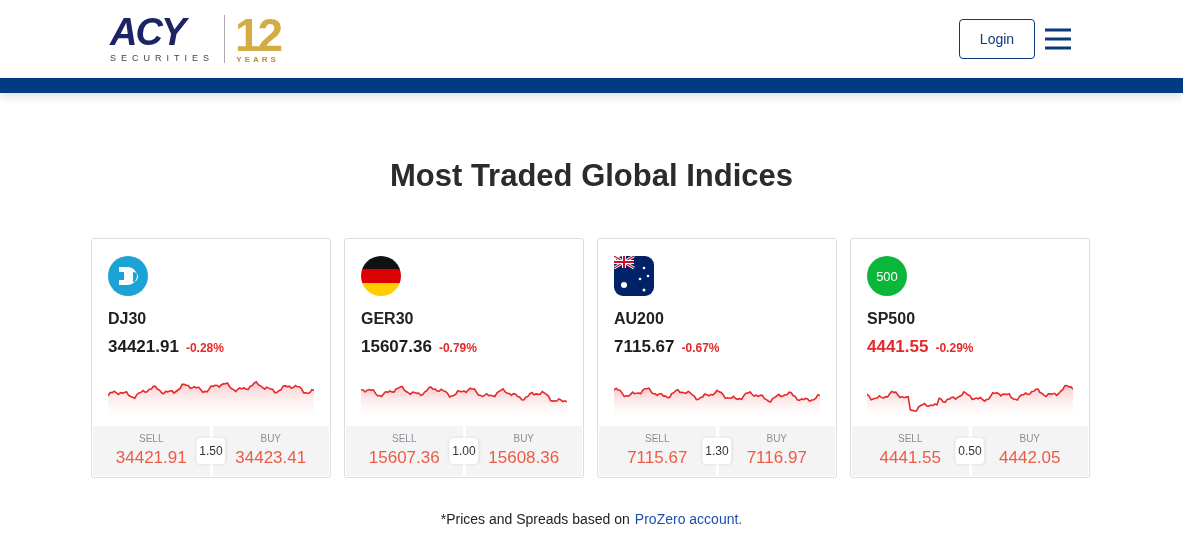 This screenshot has width=1183, height=544. Describe the element at coordinates (644, 347) in the screenshot. I see `index-price: 7115.67` at that location.